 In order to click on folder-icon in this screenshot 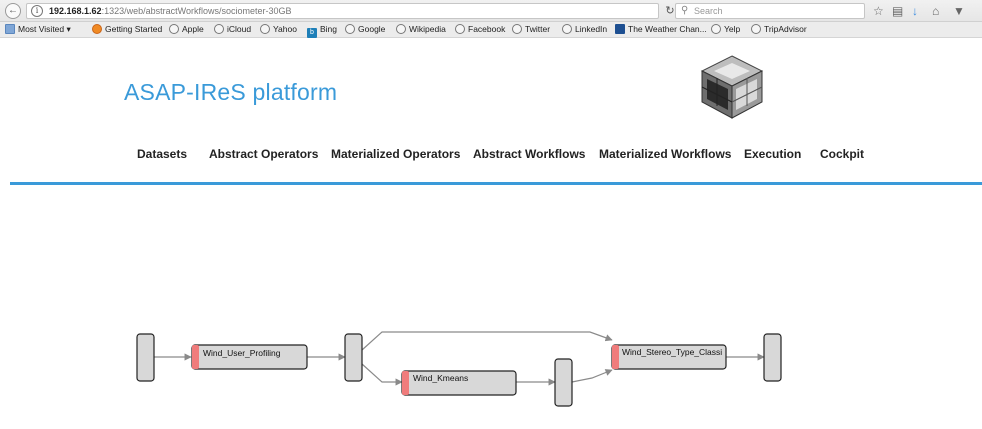, I will do `click(10, 29)`.